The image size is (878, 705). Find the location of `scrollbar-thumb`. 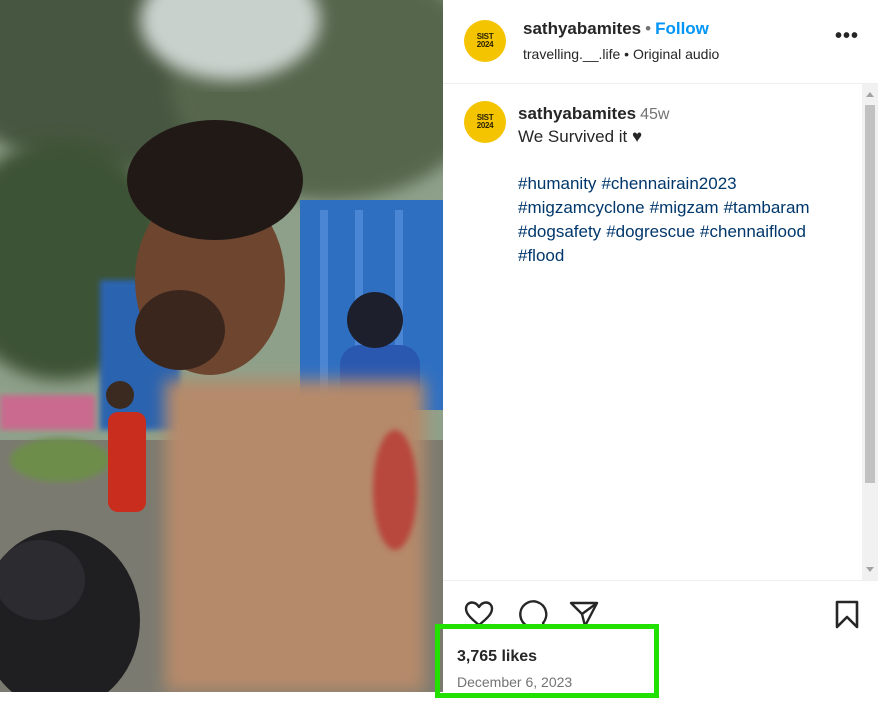

scrollbar-thumb is located at coordinates (870, 294).